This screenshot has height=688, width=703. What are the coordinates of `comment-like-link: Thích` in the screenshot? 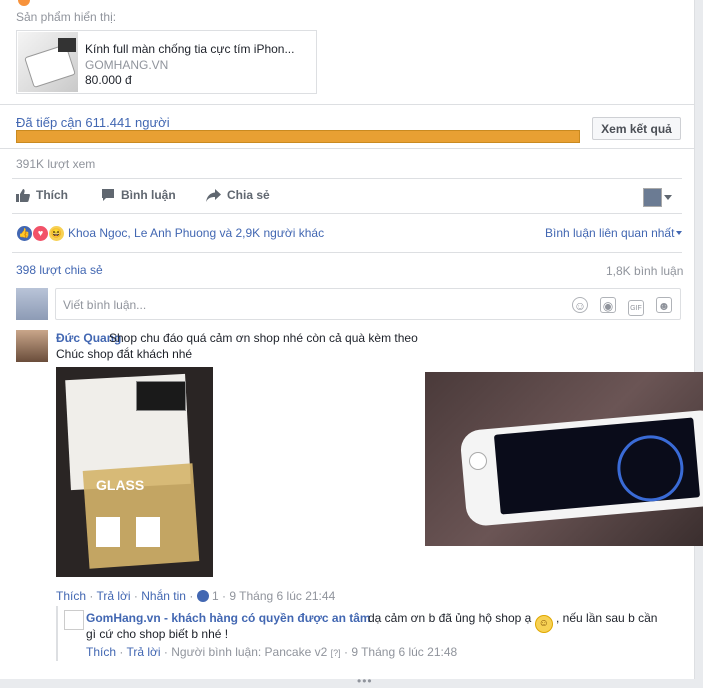 It's located at (71, 596).